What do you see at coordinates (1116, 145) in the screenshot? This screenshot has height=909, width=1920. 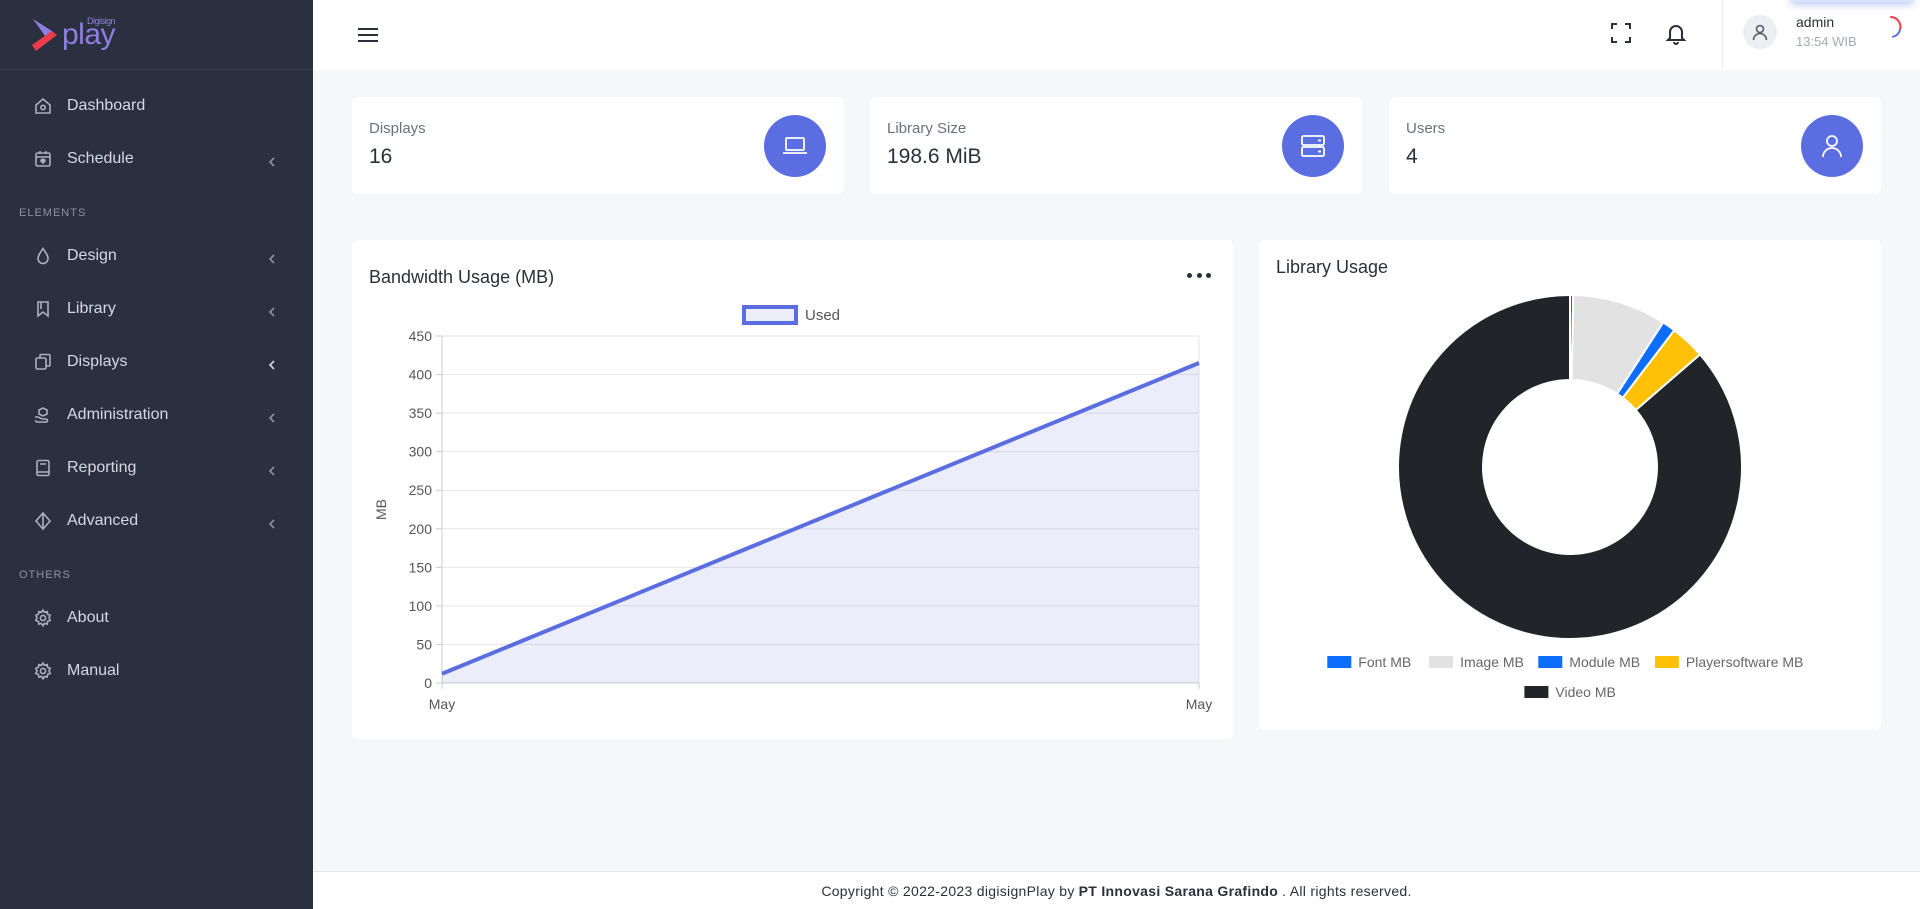 I see `stat-card-library-size: Library Size 198.6 MiB` at bounding box center [1116, 145].